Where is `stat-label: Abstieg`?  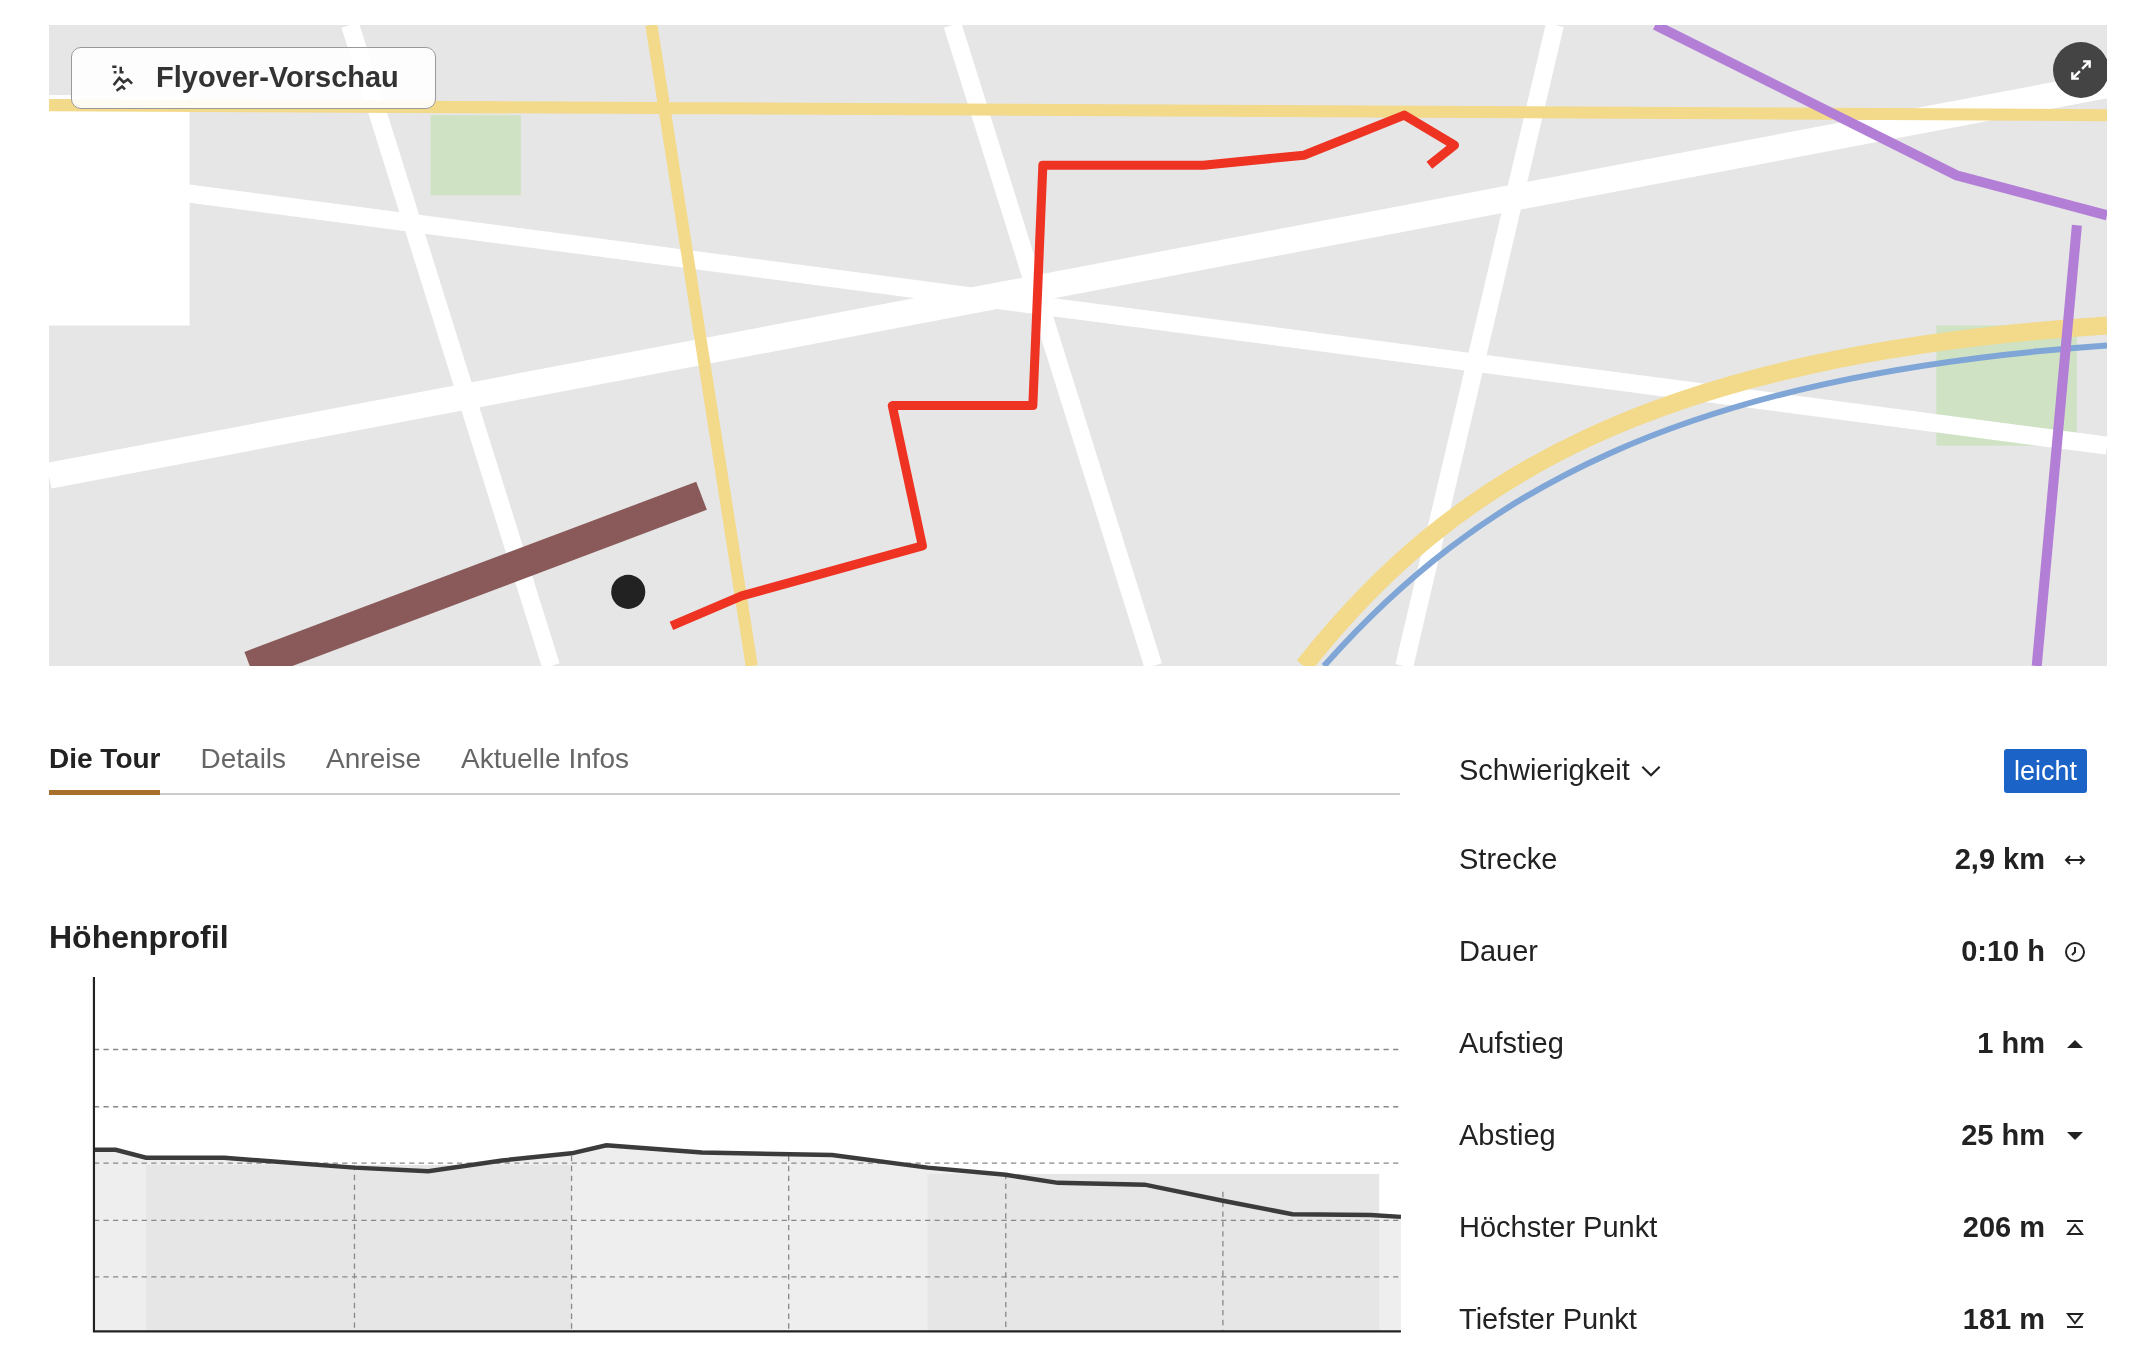 stat-label: Abstieg is located at coordinates (1507, 1136).